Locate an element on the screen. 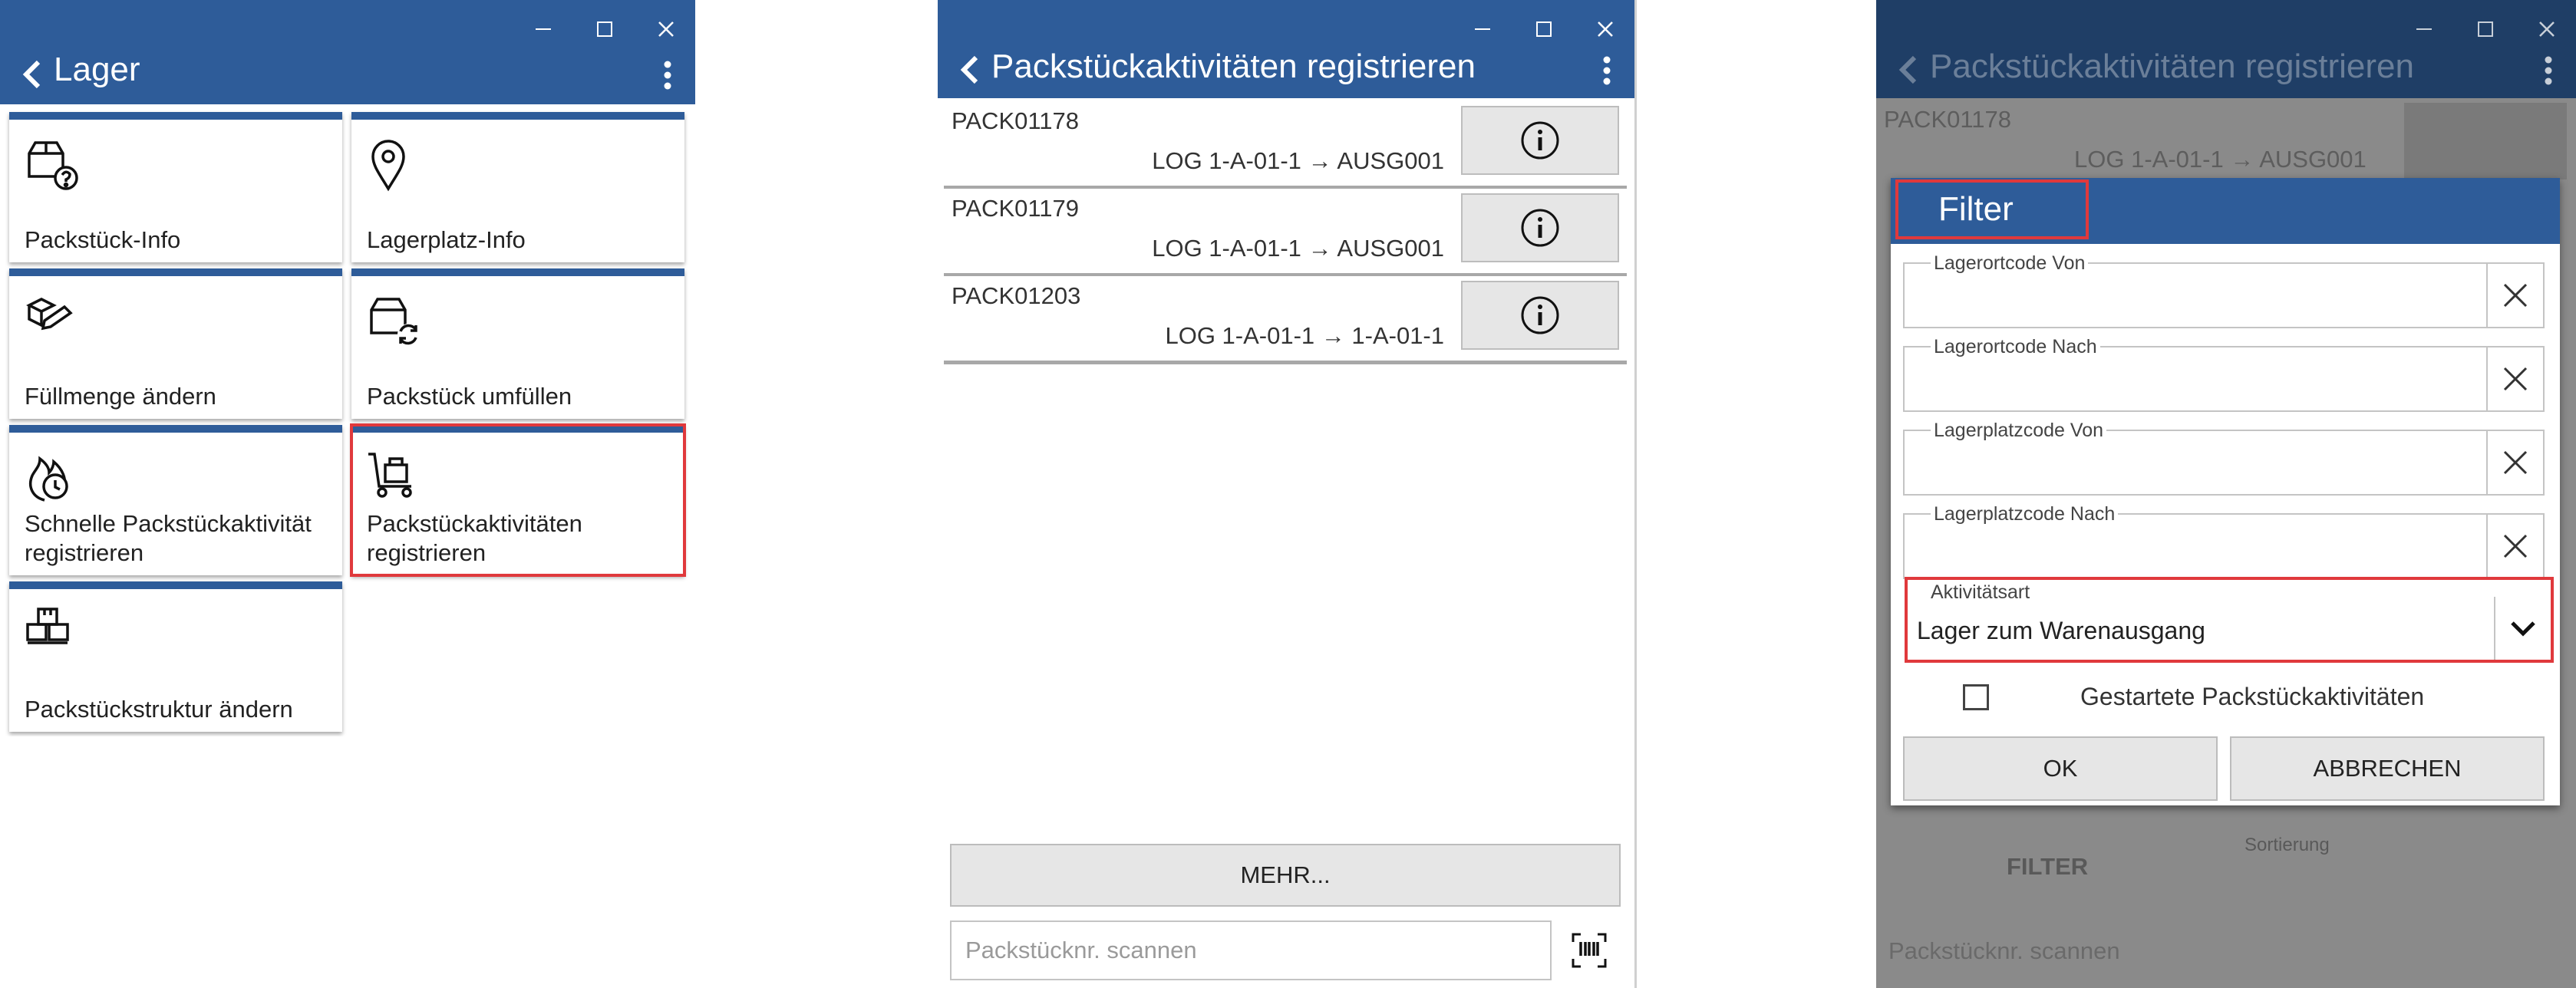 The height and width of the screenshot is (988, 2576). location-pin-icon is located at coordinates (394, 164).